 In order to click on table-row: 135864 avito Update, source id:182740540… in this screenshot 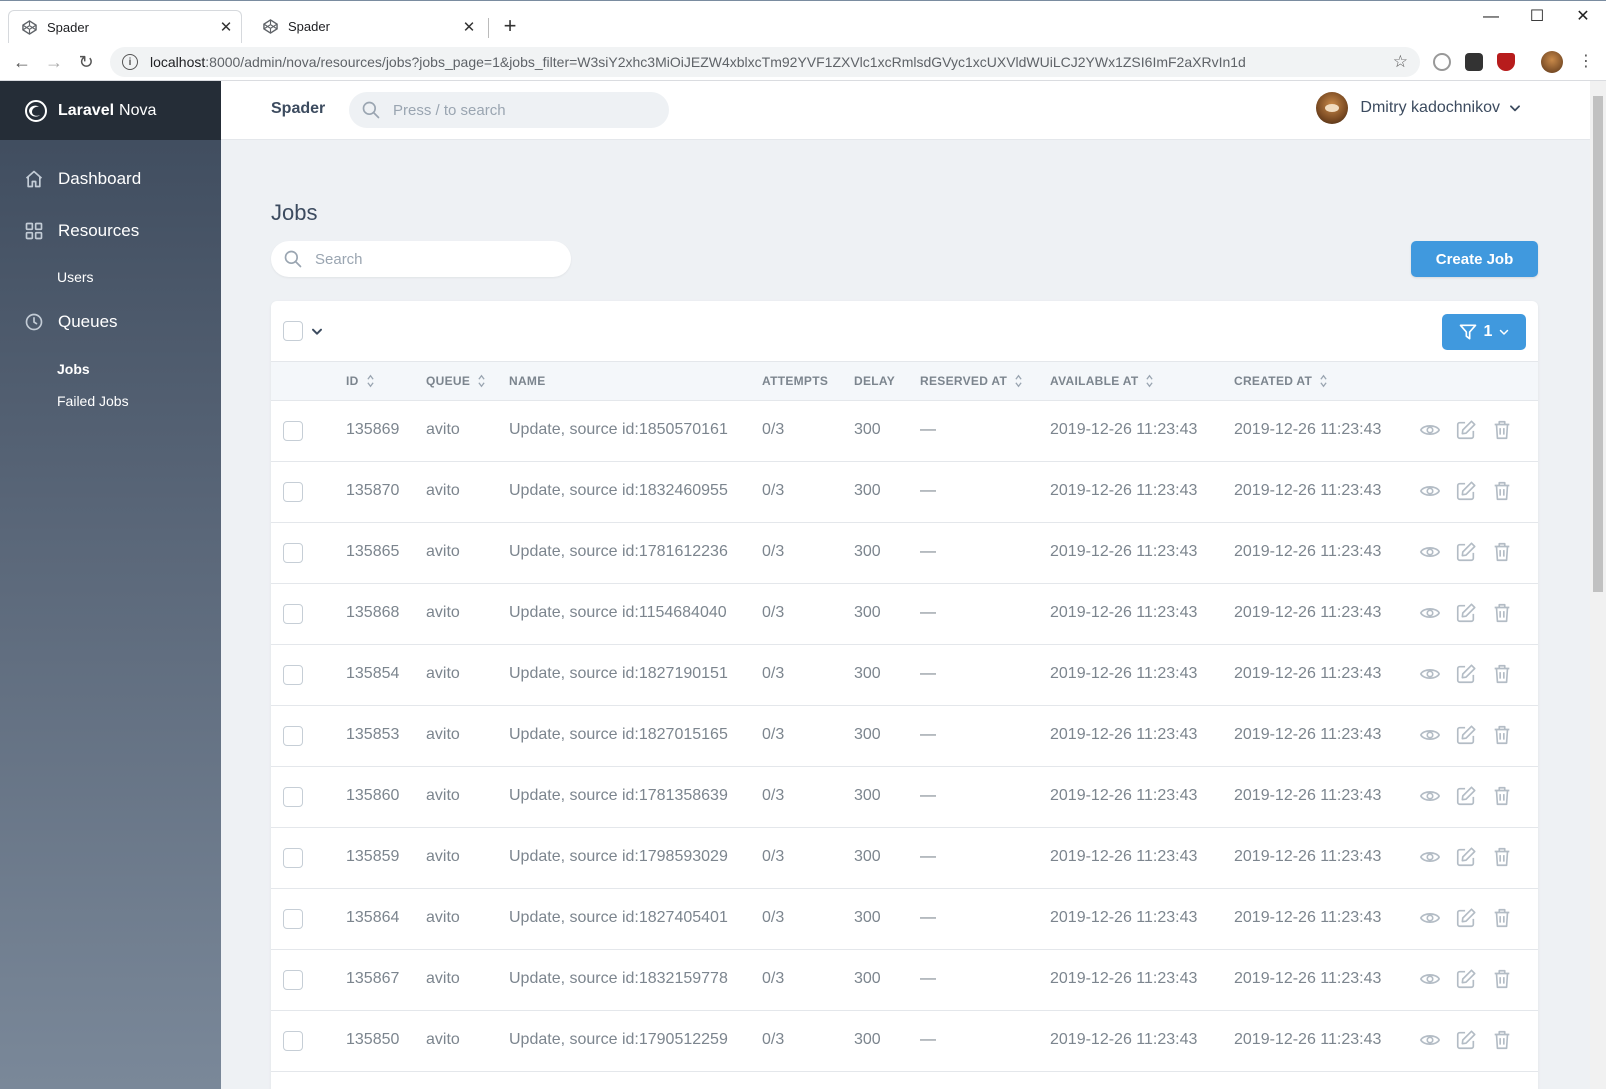, I will do `click(904, 919)`.